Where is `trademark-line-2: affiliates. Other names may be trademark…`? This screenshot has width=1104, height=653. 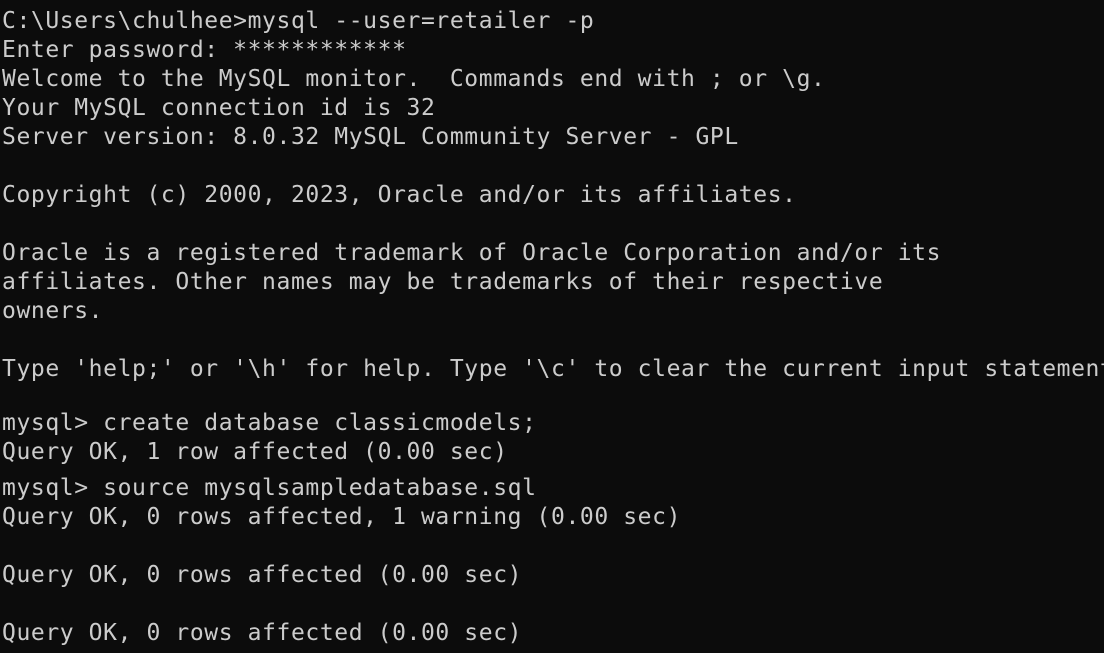
trademark-line-2: affiliates. Other names may be trademark… is located at coordinates (443, 282).